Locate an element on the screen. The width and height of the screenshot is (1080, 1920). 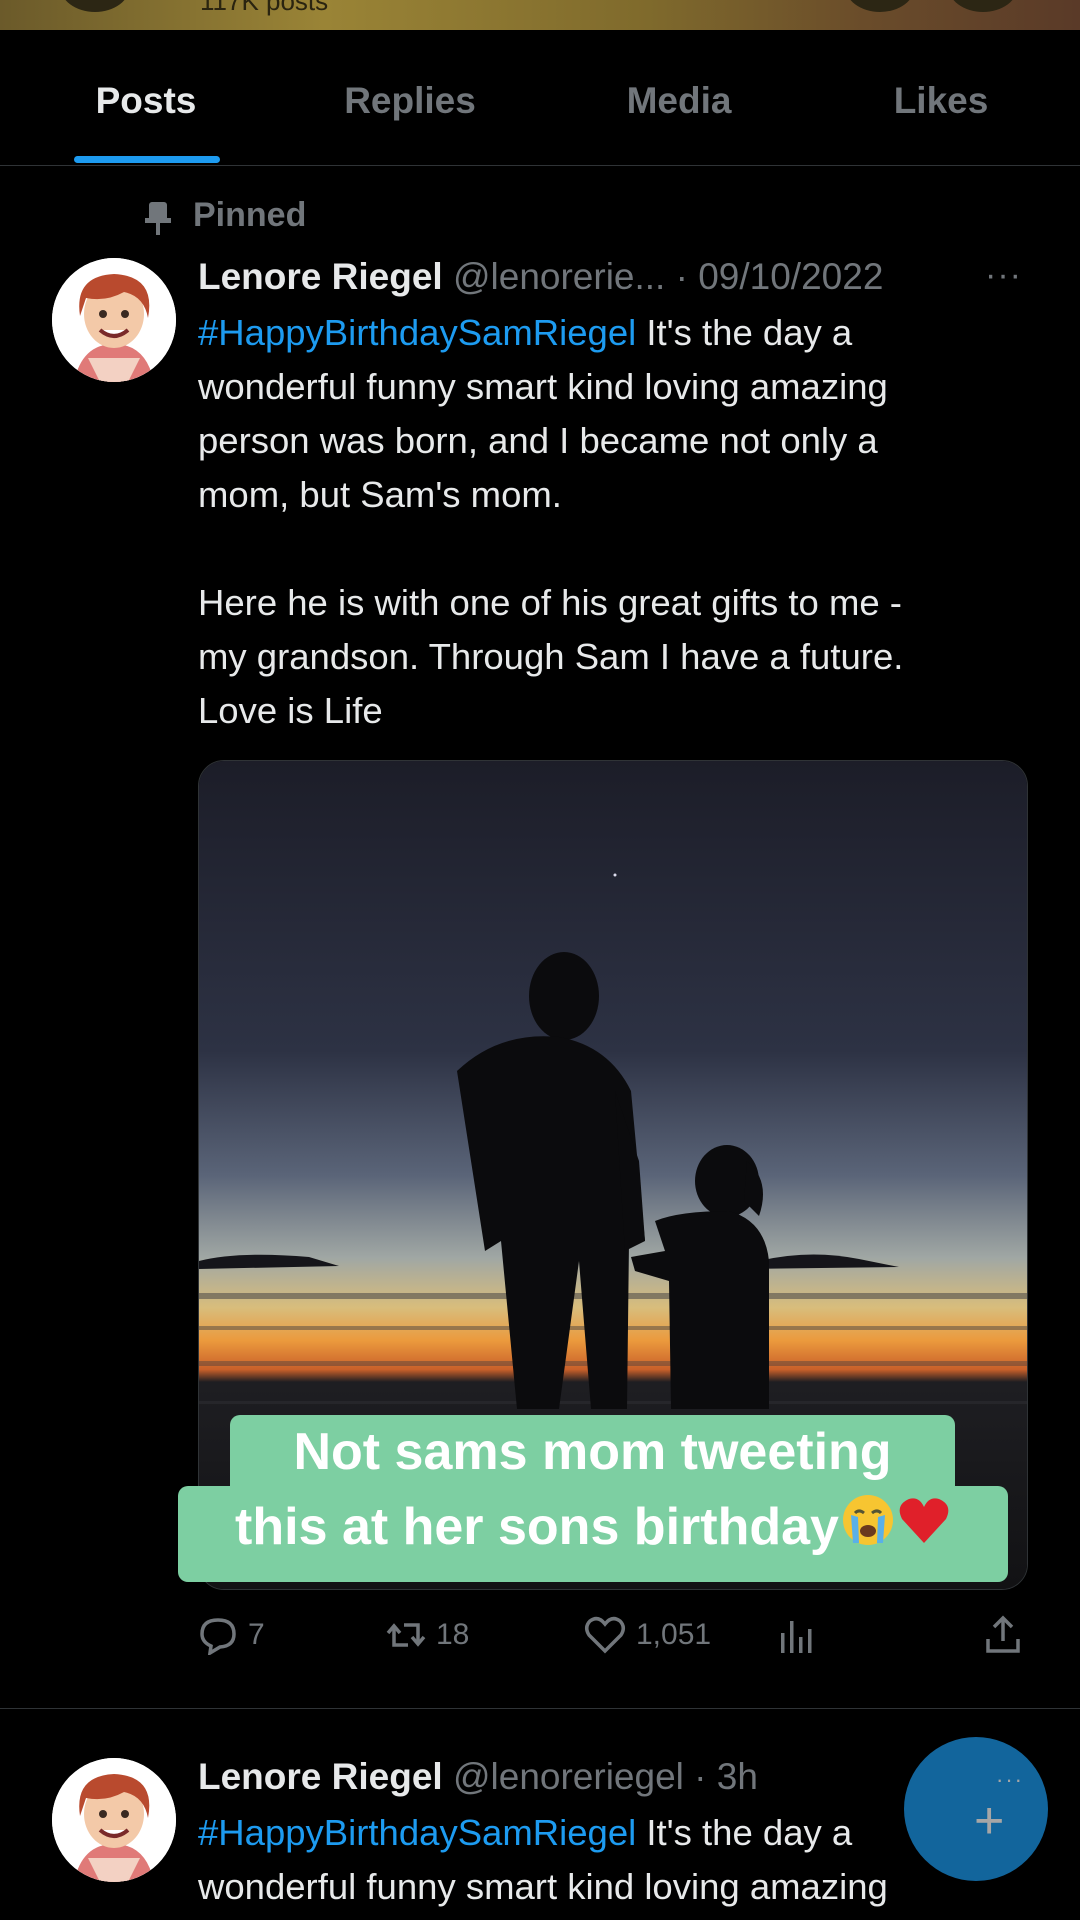
compose-button: ··· + is located at coordinates (976, 1809).